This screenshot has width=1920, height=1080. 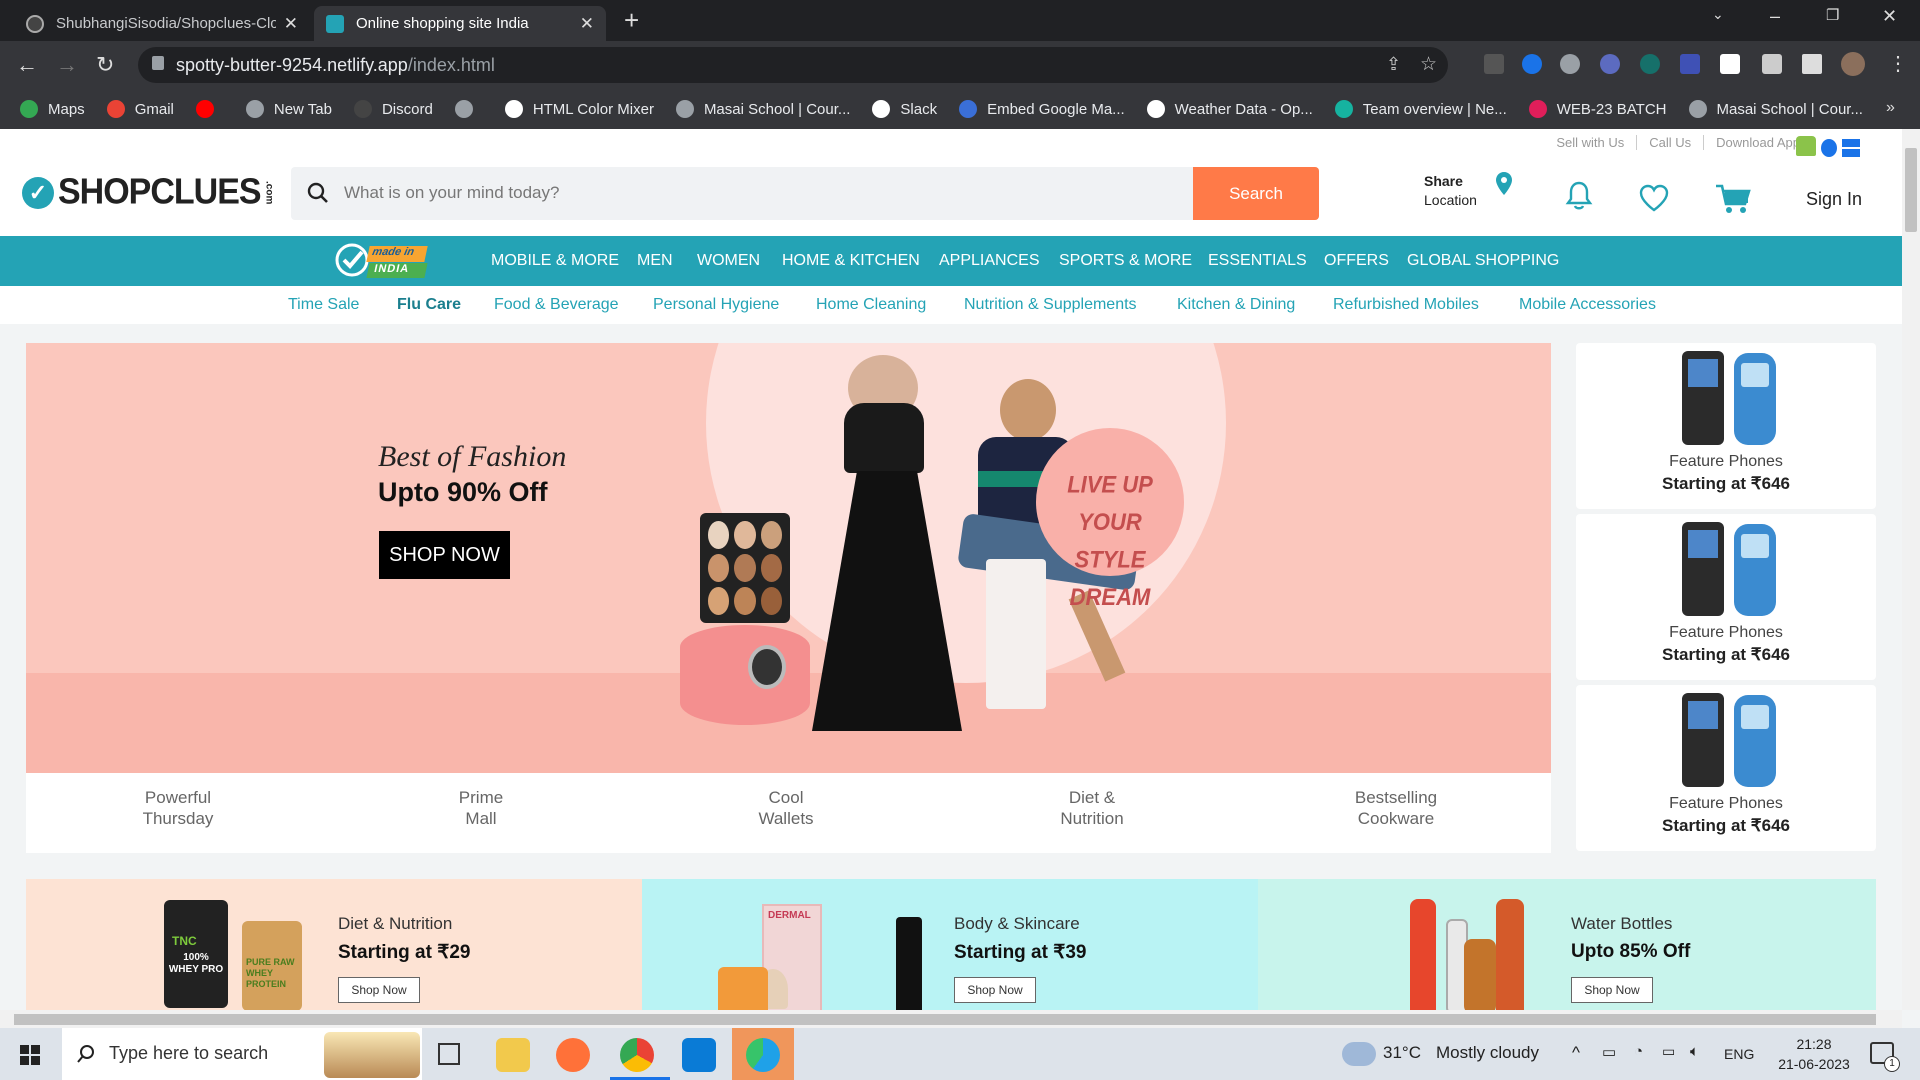 I want to click on sign-in-link: Sign In, so click(x=1834, y=199).